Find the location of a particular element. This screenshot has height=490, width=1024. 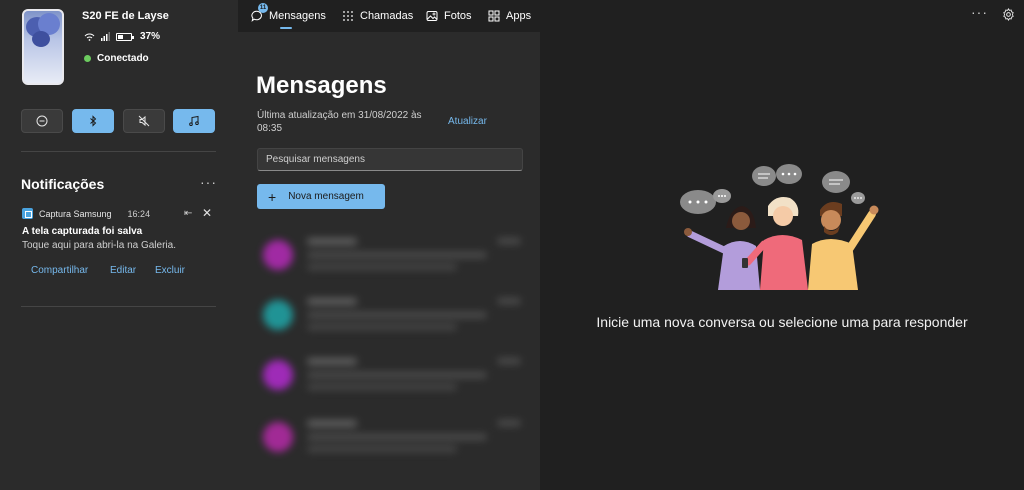

tab-calls: Chamadas is located at coordinates (377, 16).